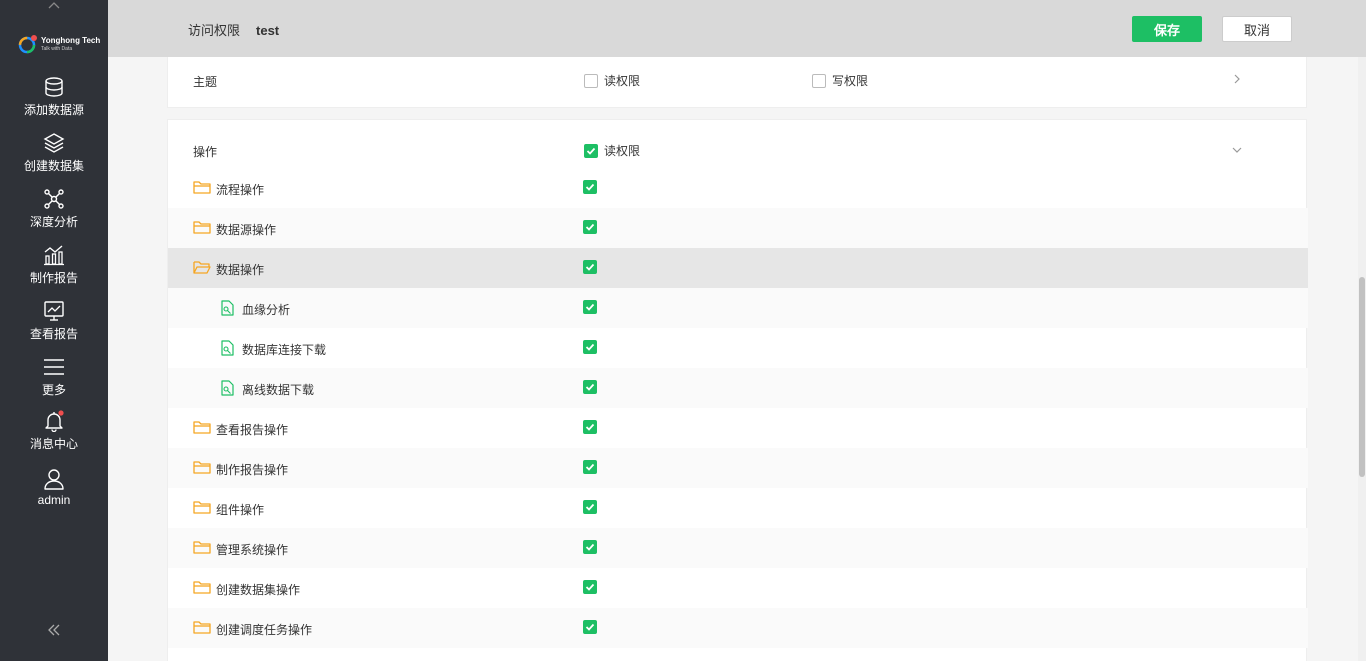 Image resolution: width=1366 pixels, height=661 pixels. What do you see at coordinates (738, 628) in the screenshot?
I see `tree-row-create-schedule-ops: 创建调度任务操作` at bounding box center [738, 628].